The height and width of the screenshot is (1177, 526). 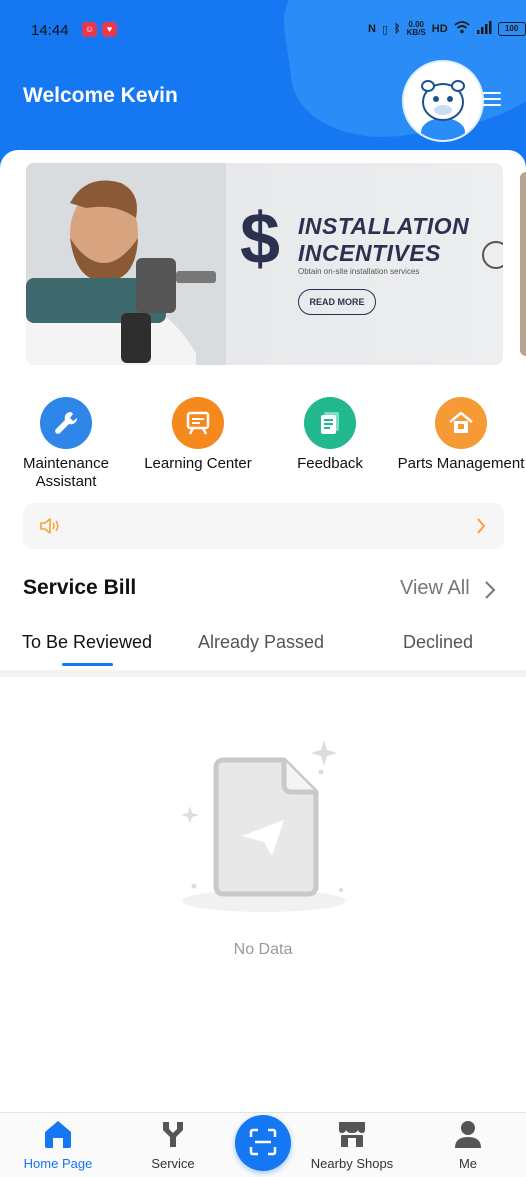 I want to click on quick-action-maintenance-assistant: Maintenance Assistant, so click(x=66, y=444).